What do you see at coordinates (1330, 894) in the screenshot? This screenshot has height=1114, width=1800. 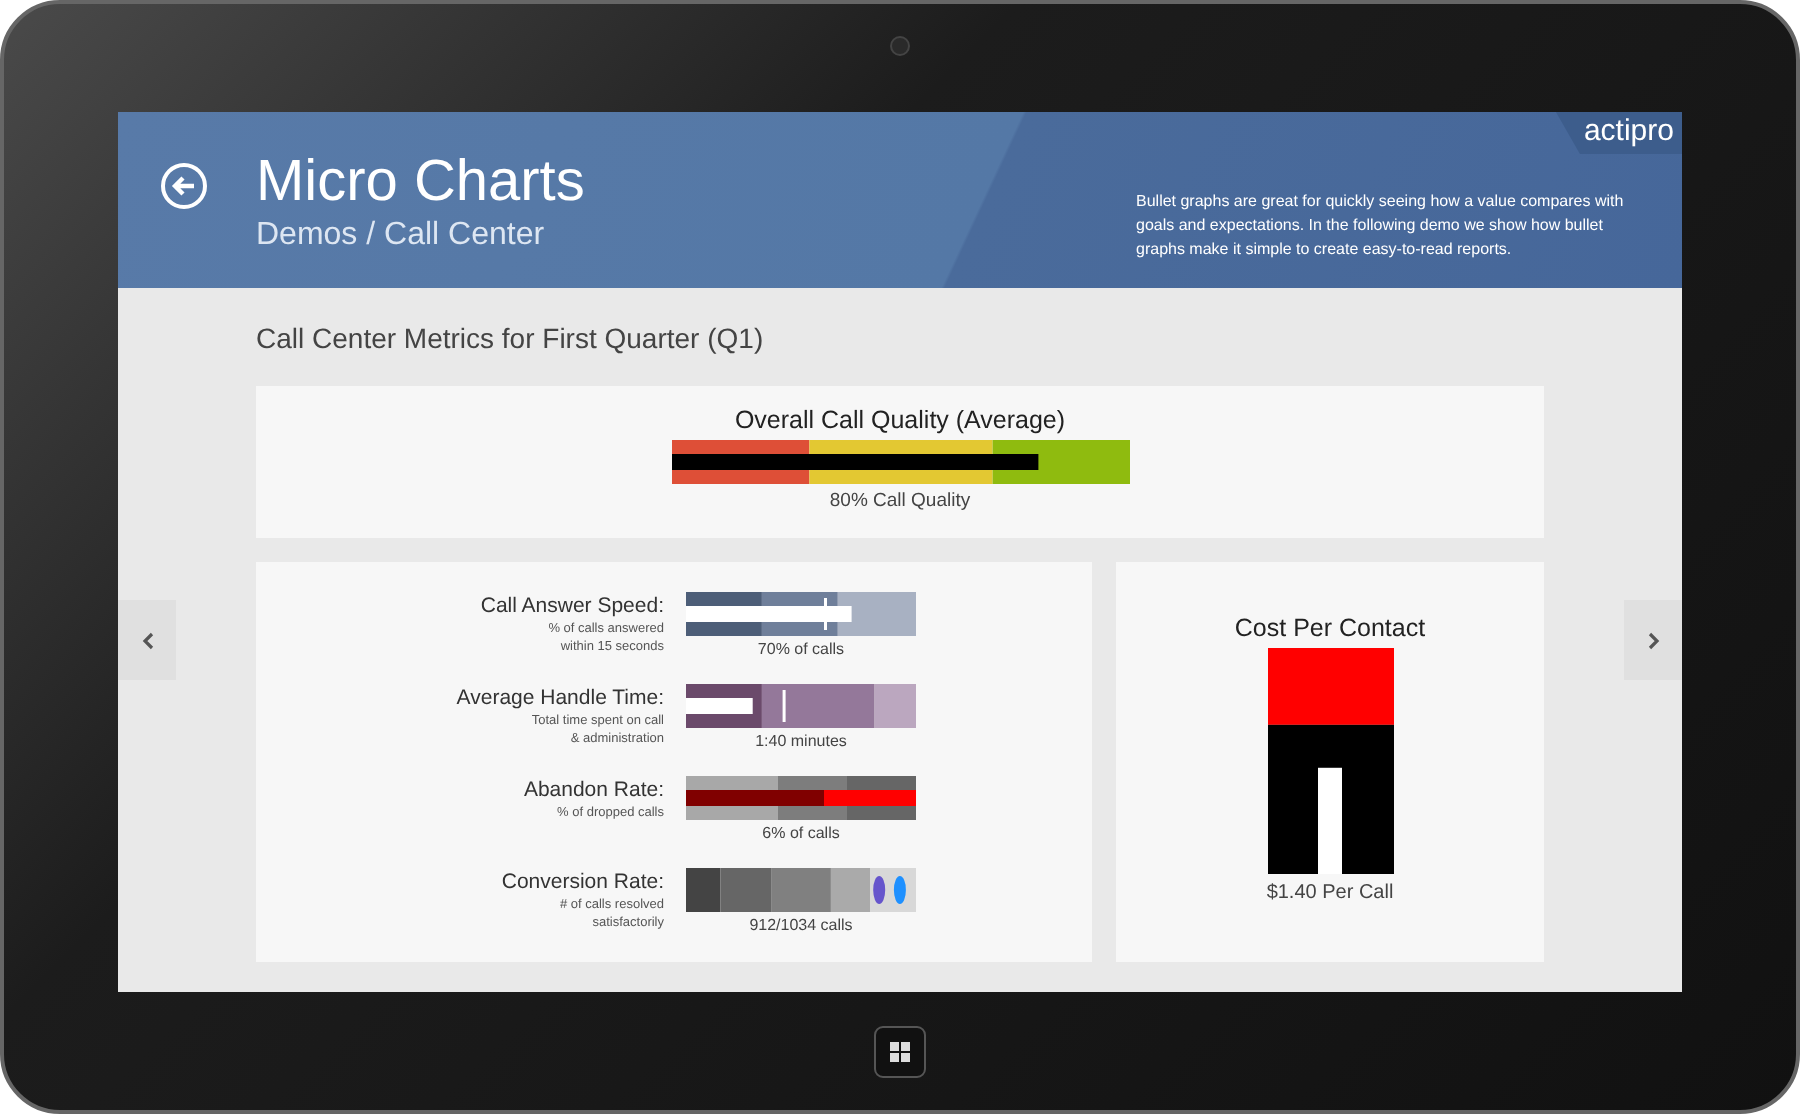 I see `chart-caption: $1.40 Per Call` at bounding box center [1330, 894].